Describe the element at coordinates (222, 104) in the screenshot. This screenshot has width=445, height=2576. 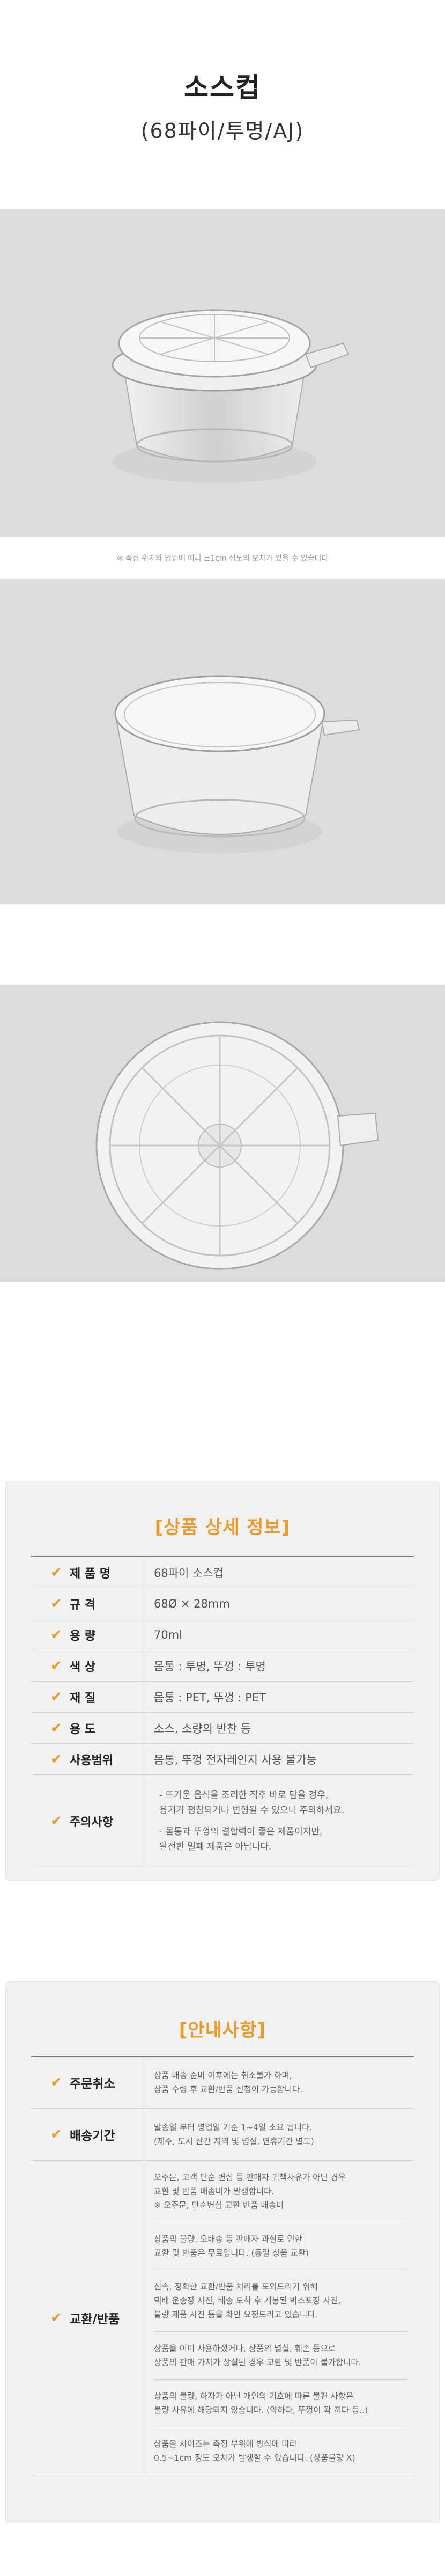
I see `product-header: 소스컵 (68파이/투명/AJ)` at that location.